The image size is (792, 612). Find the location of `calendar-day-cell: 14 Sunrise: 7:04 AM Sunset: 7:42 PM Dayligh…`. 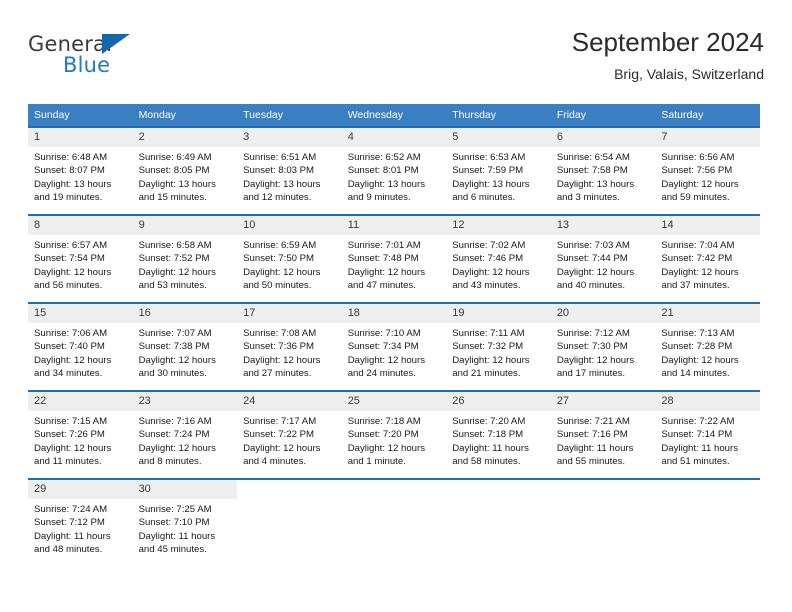

calendar-day-cell: 14 Sunrise: 7:04 AM Sunset: 7:42 PM Dayligh… is located at coordinates (707, 258).